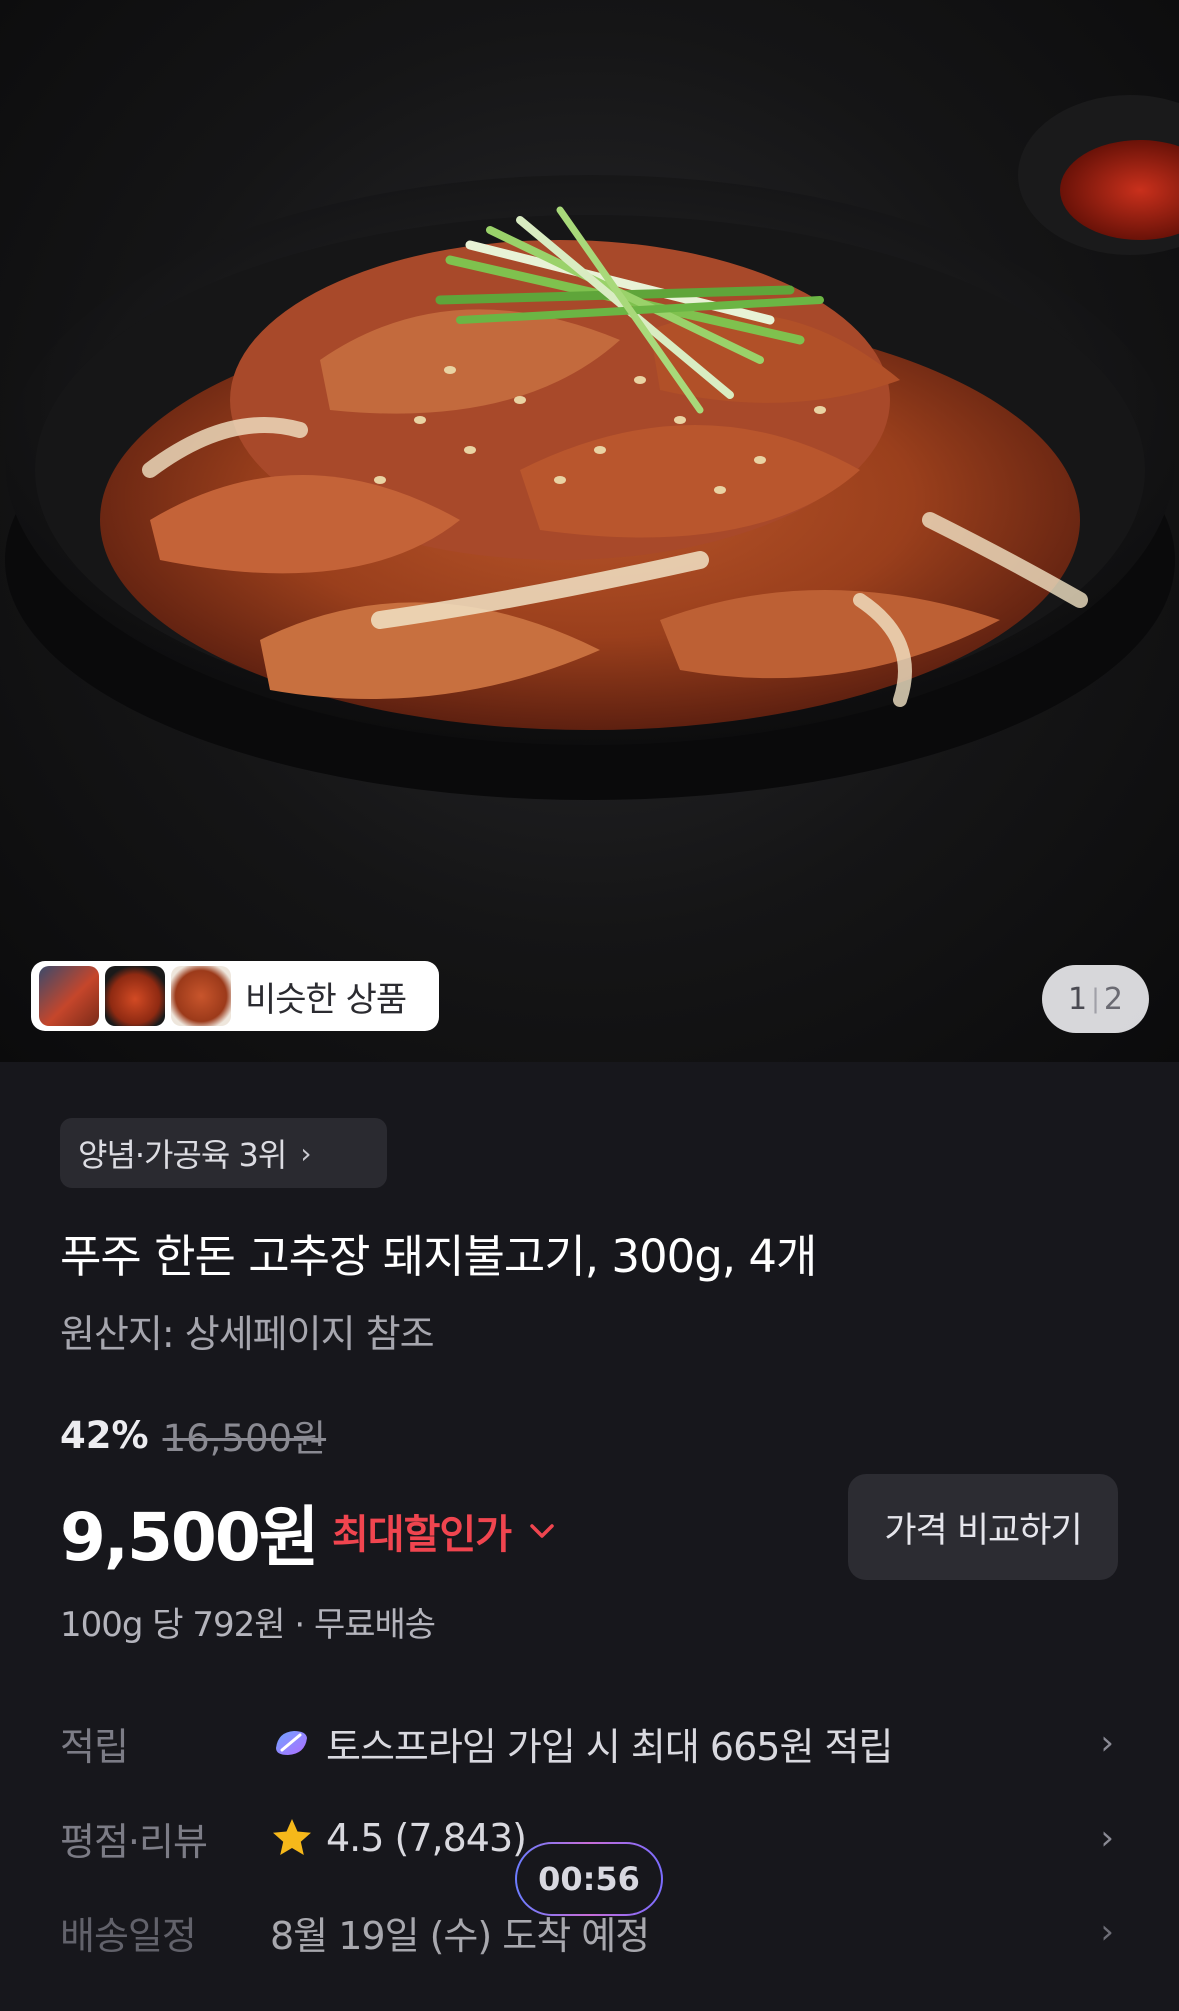  I want to click on points-row: 적립 토스프라임 가입 시 최대 665원 적립 ›, so click(590, 1743).